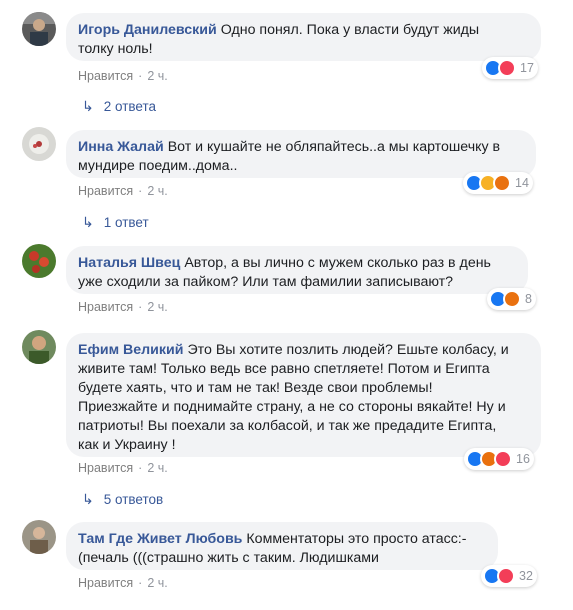 The image size is (573, 610). I want to click on comment-text: Комментаторы это просто атасс:-, so click(356, 539).